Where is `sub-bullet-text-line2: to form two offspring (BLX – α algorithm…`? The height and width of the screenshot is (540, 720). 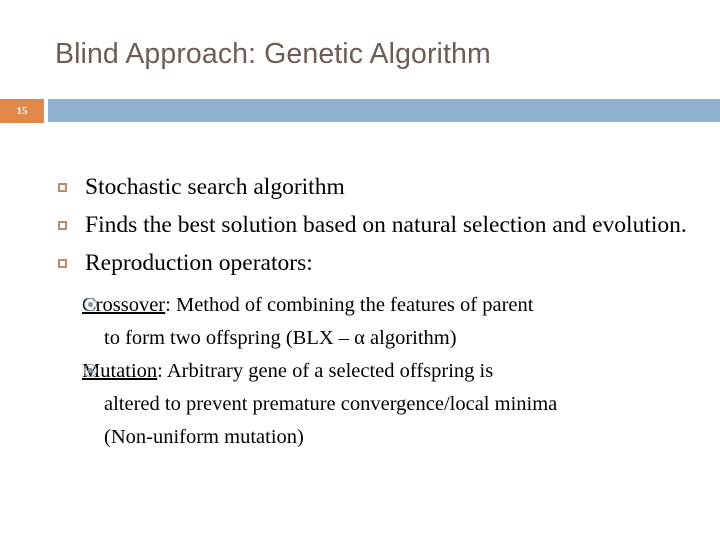
sub-bullet-text-line2: to form two offspring (BLX – α algorithm… is located at coordinates (280, 338).